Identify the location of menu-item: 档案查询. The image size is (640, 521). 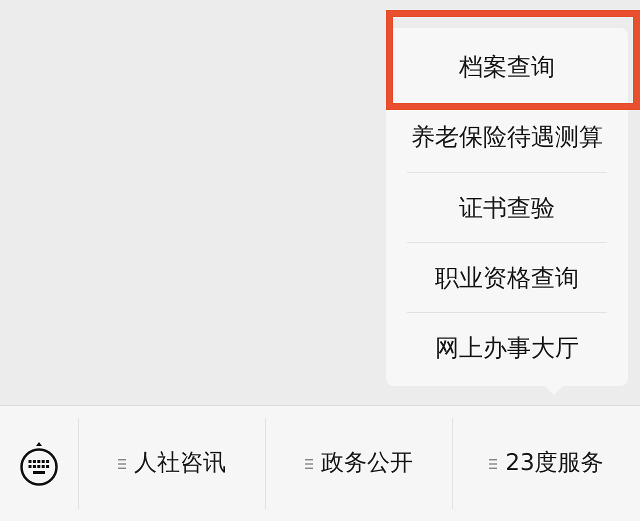
(507, 67).